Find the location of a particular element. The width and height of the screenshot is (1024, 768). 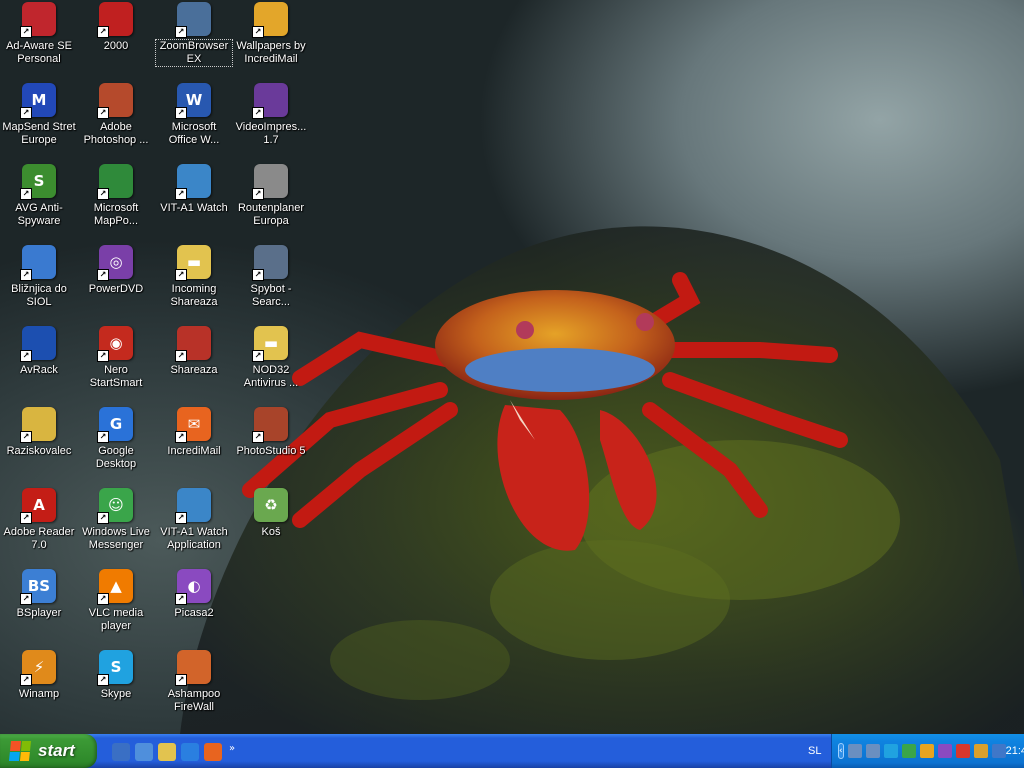

desktop-shortcut-label: PowerDVD is located at coordinates (116, 289).